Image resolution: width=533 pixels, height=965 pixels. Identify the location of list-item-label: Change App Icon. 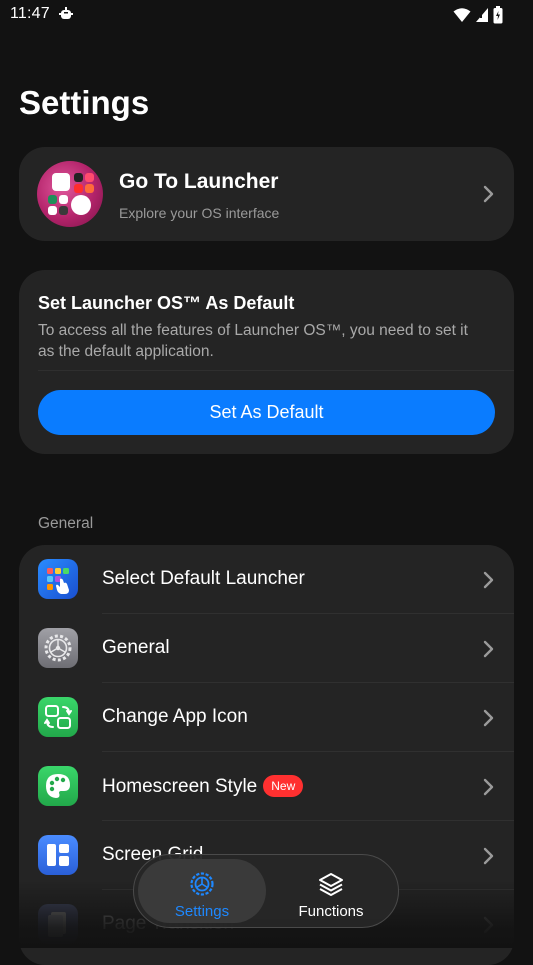
(175, 716).